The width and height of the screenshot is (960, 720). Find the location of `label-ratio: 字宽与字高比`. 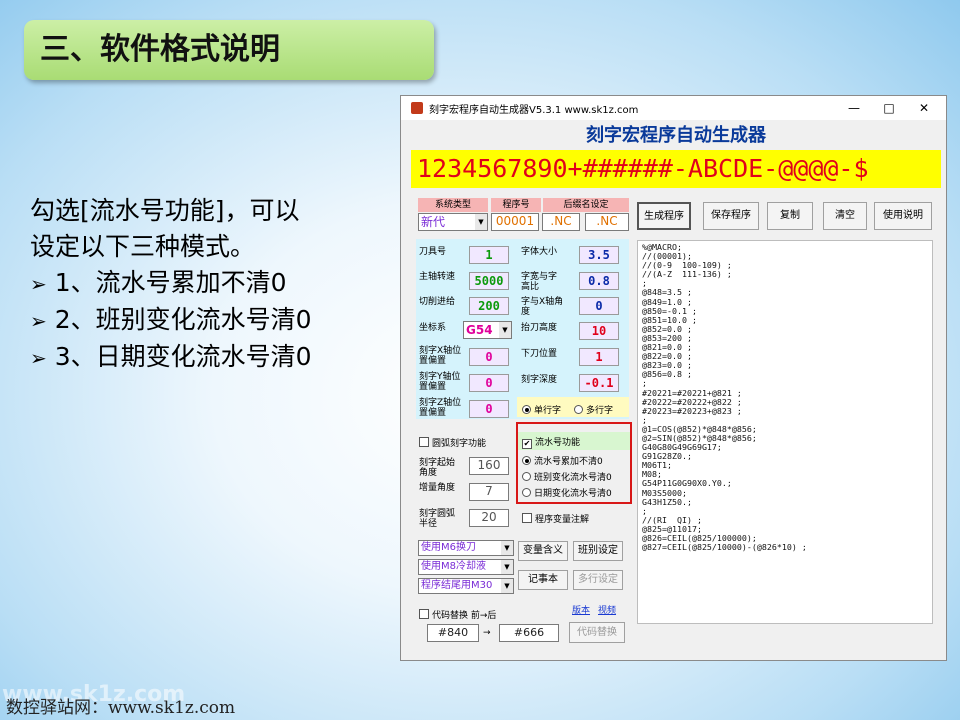

label-ratio: 字宽与字高比 is located at coordinates (539, 282).